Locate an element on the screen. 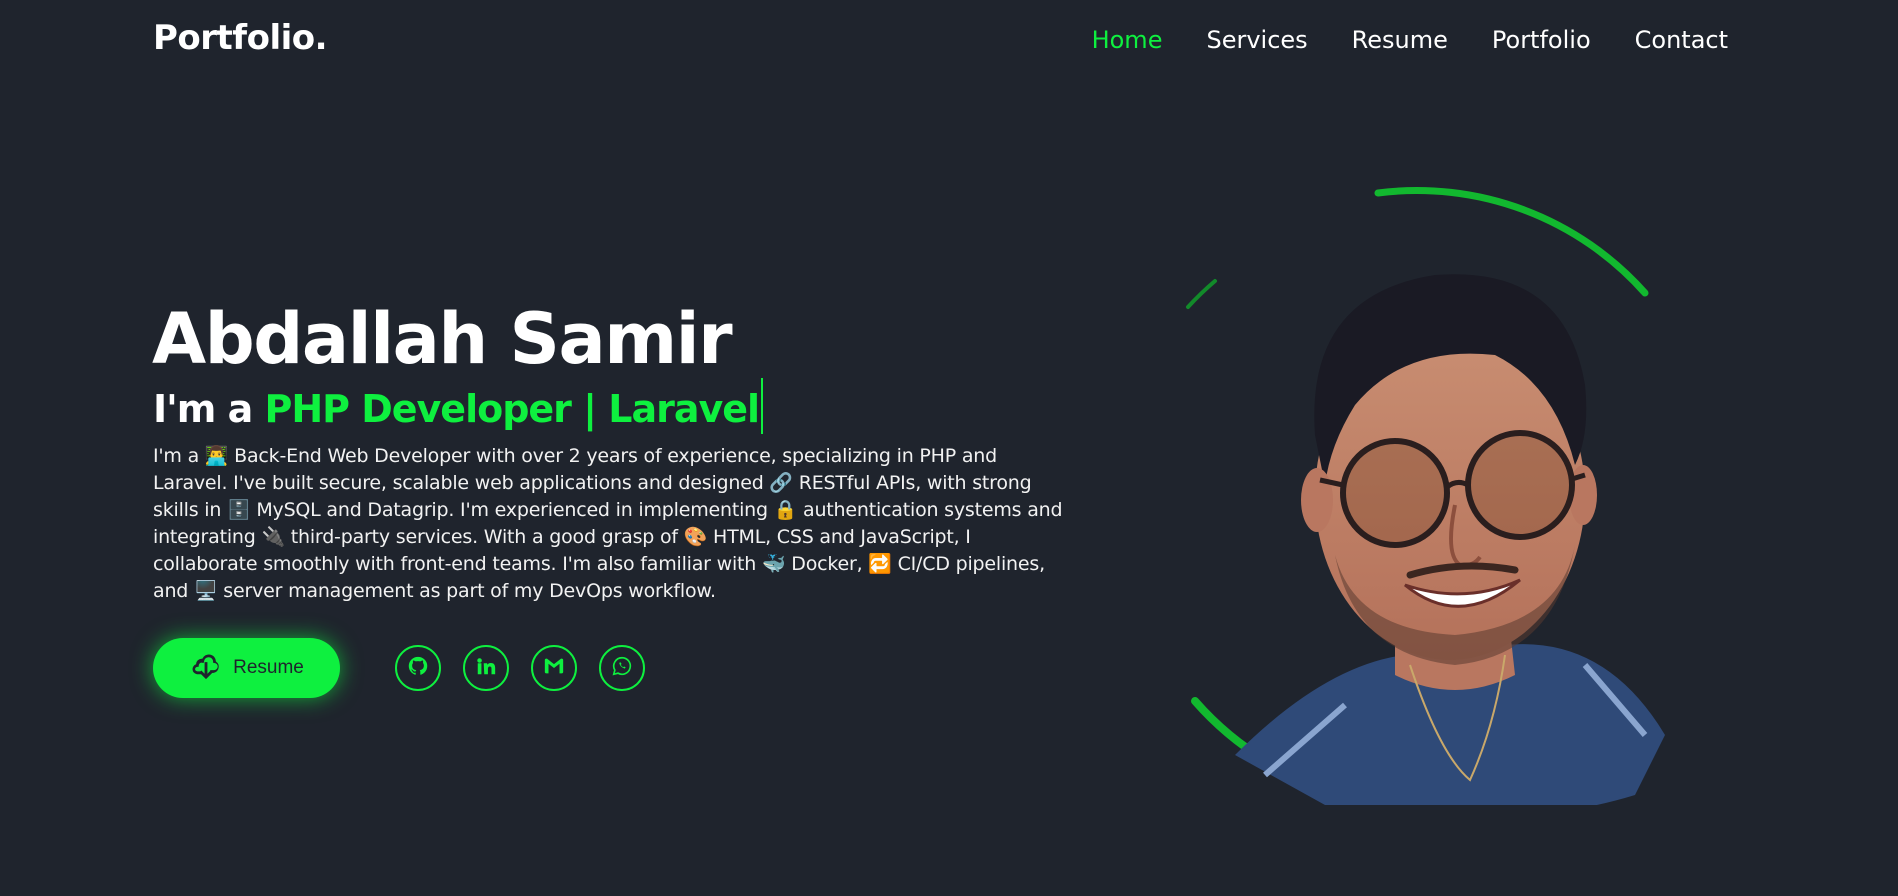  main-nav: Home Services Resume Portfolio Contact is located at coordinates (1410, 40).